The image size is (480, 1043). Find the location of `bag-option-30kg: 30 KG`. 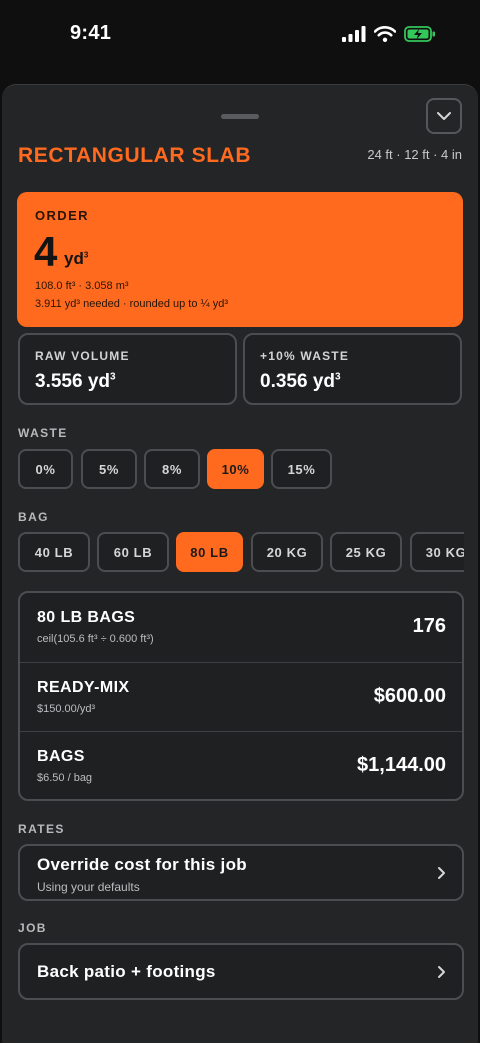

bag-option-30kg: 30 KG is located at coordinates (437, 552).